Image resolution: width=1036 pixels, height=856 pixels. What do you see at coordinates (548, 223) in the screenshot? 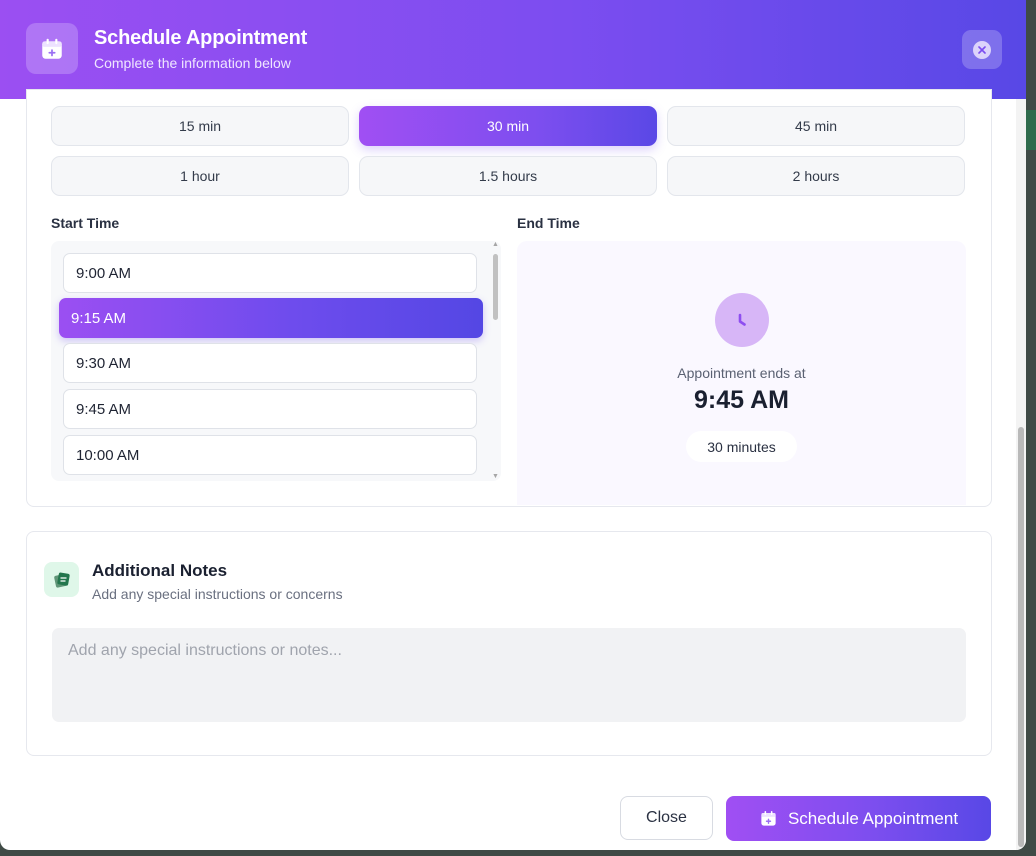
I see `end-time-label: End Time` at bounding box center [548, 223].